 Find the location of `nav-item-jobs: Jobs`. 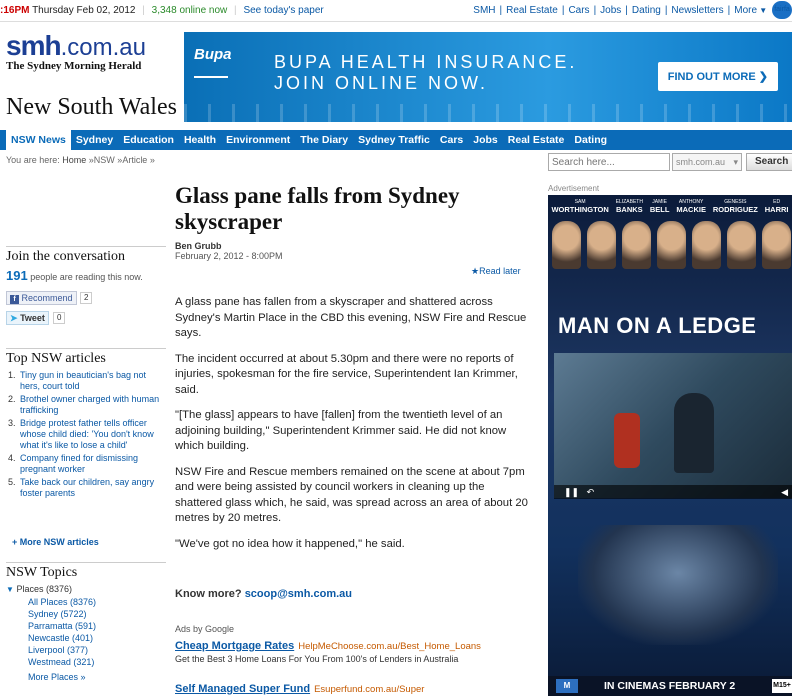

nav-item-jobs: Jobs is located at coordinates (485, 140).